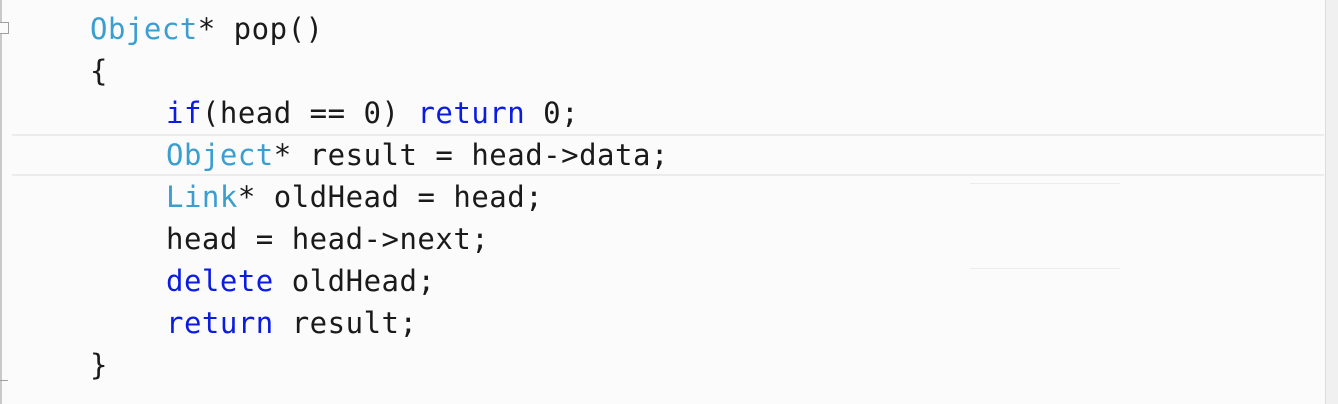 This screenshot has height=404, width=1338. I want to click on code-token: * oldHead = head;, so click(390, 197).